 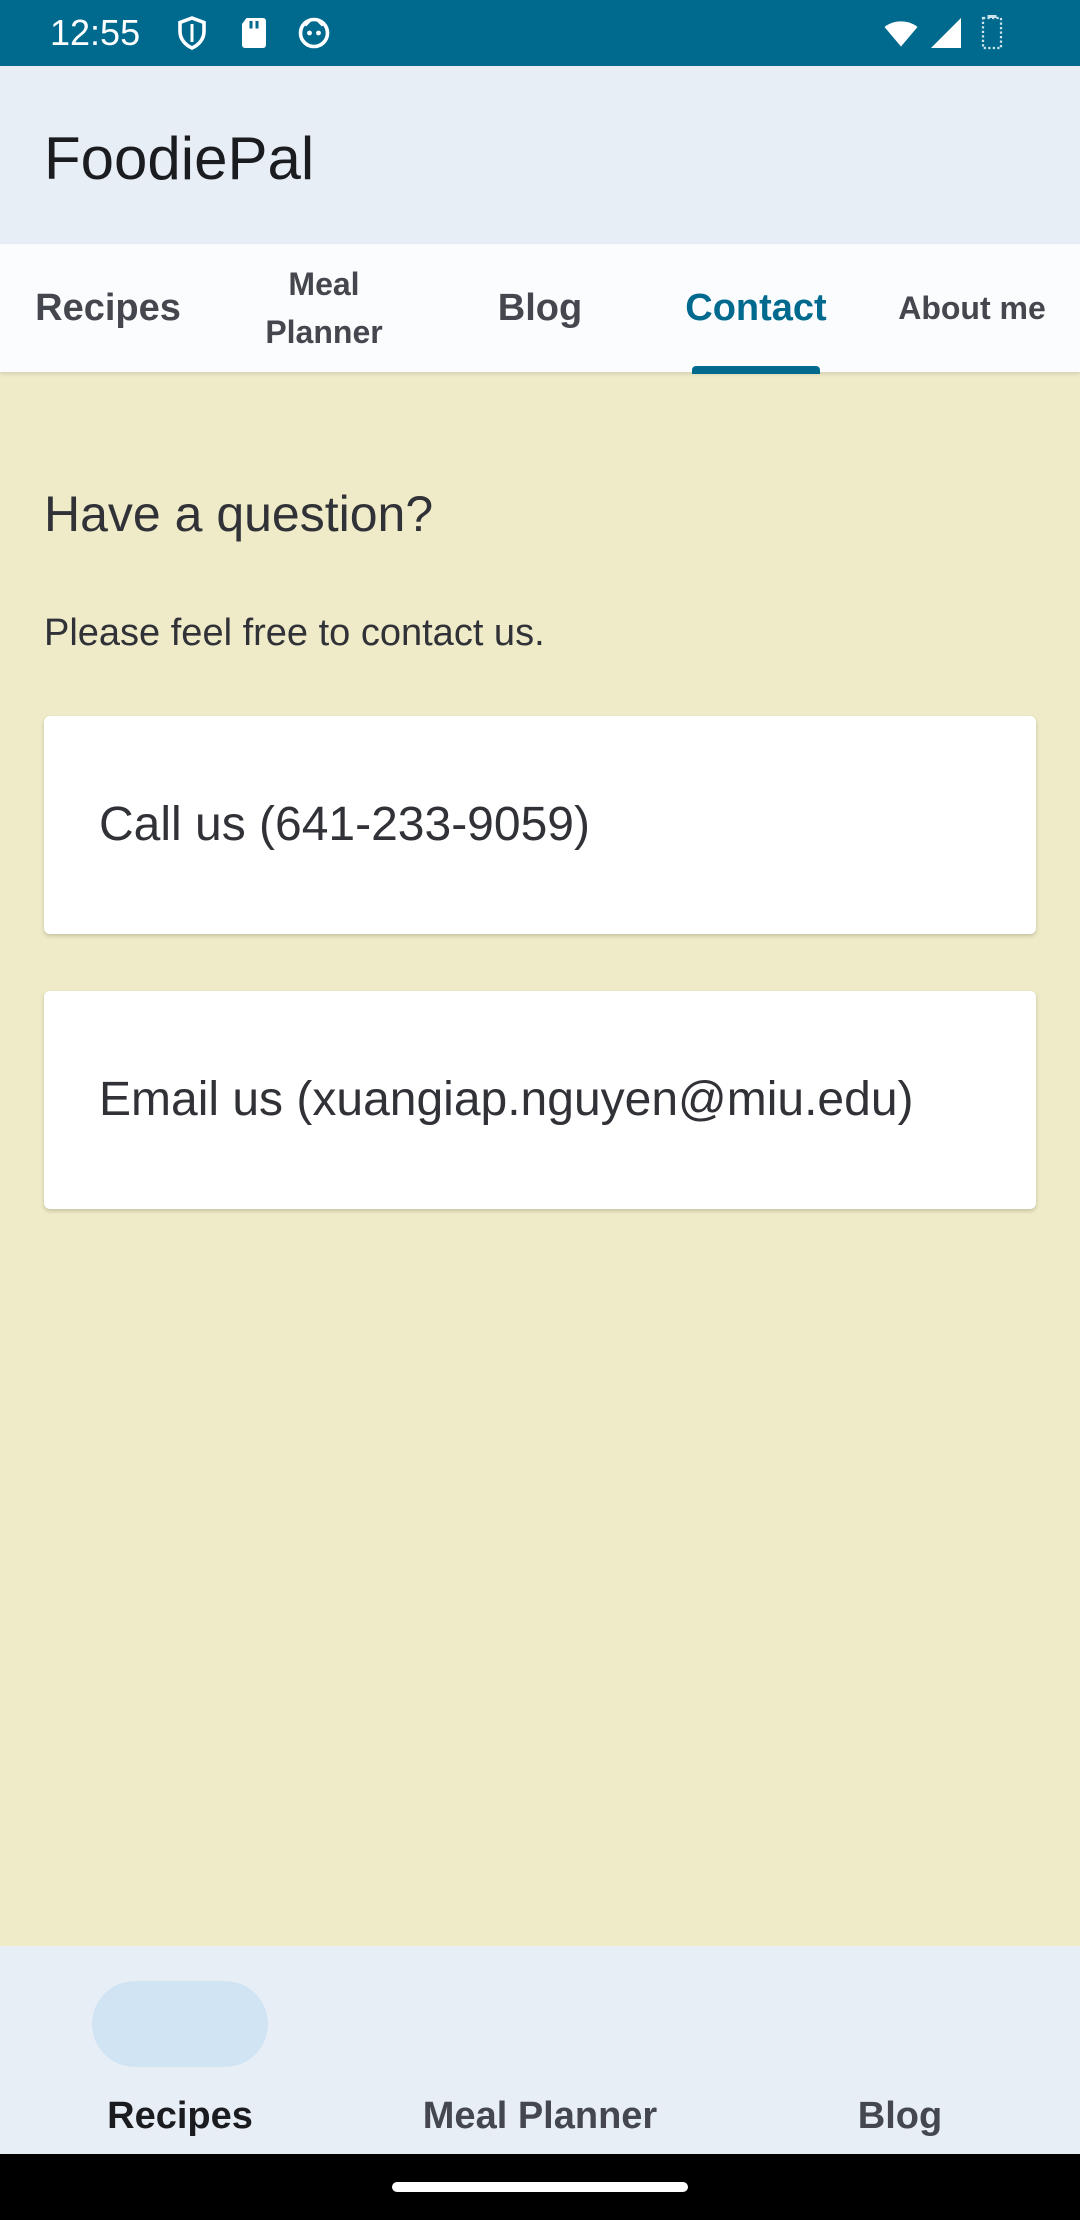 What do you see at coordinates (192, 33) in the screenshot?
I see `shield-icon` at bounding box center [192, 33].